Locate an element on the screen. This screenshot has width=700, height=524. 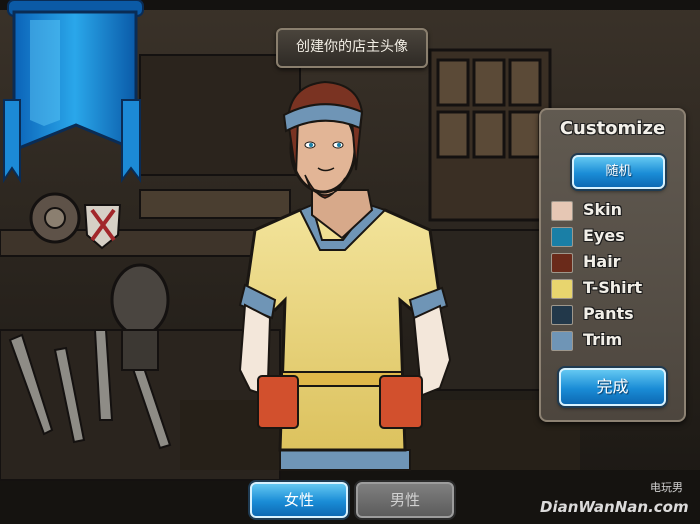
pants-swatch is located at coordinates (562, 315).